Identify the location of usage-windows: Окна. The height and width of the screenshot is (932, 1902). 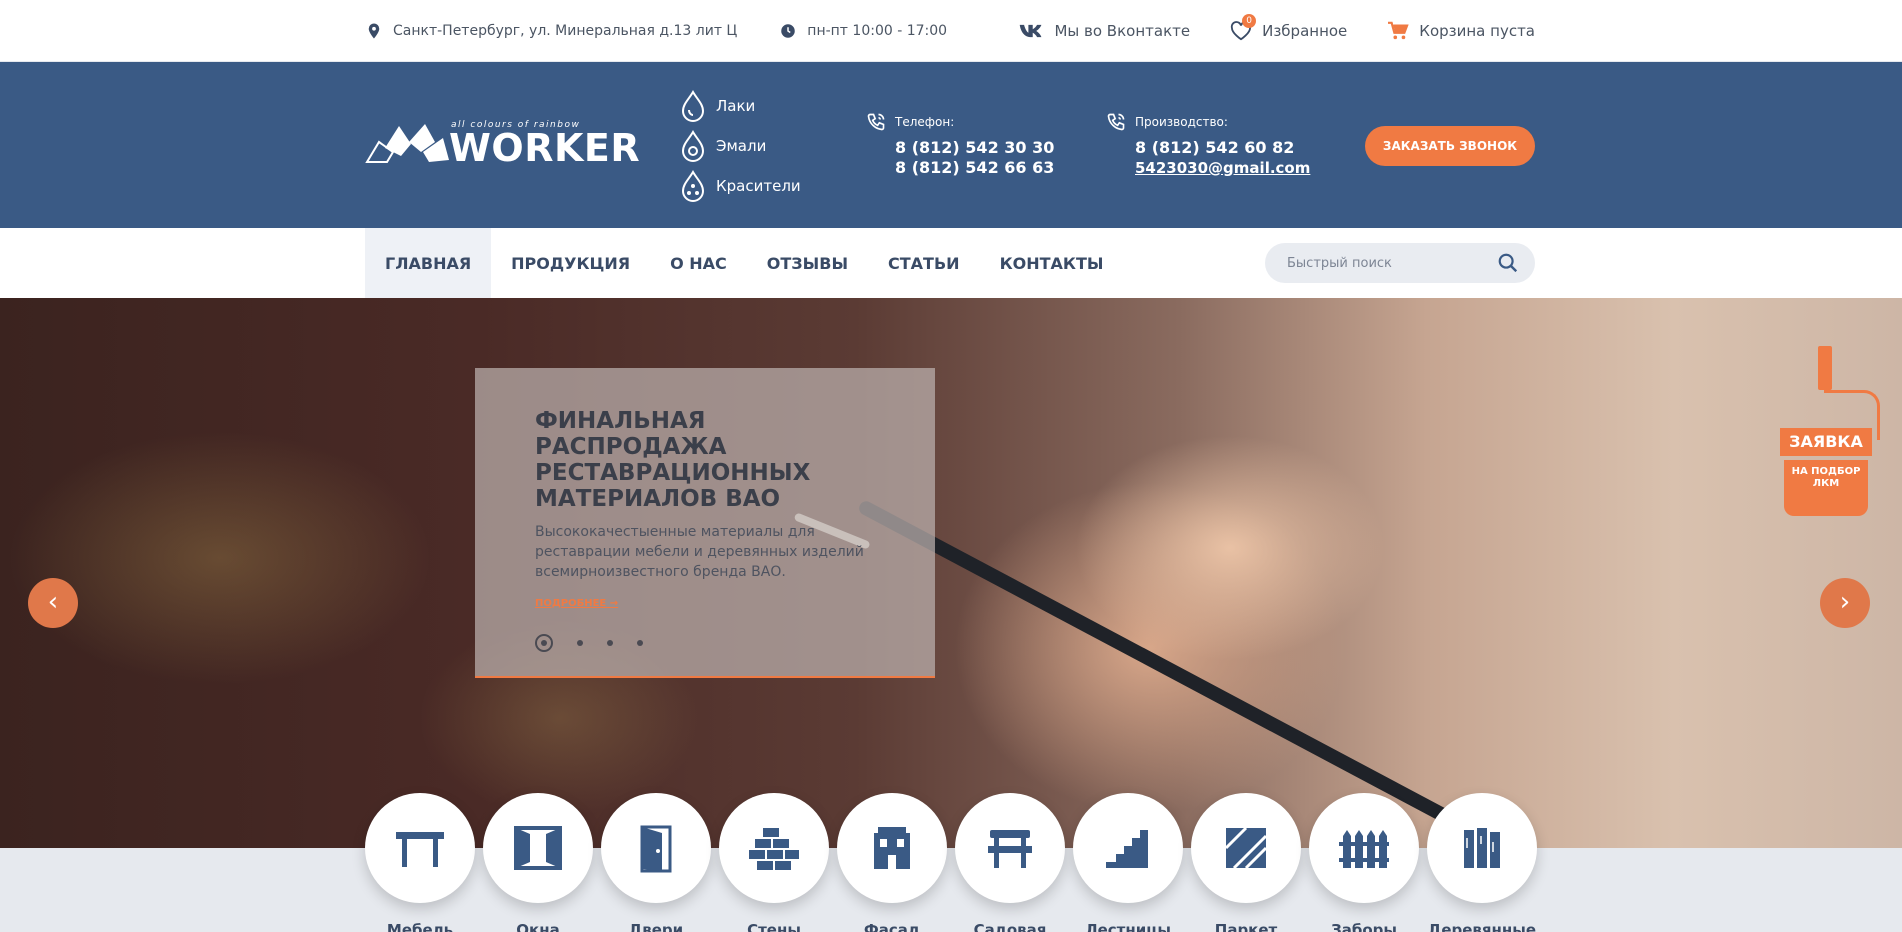
(538, 862).